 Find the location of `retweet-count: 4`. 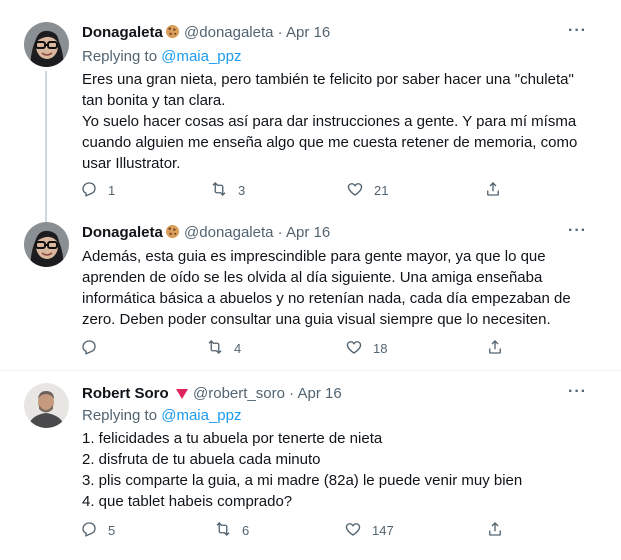

retweet-count: 4 is located at coordinates (238, 348).